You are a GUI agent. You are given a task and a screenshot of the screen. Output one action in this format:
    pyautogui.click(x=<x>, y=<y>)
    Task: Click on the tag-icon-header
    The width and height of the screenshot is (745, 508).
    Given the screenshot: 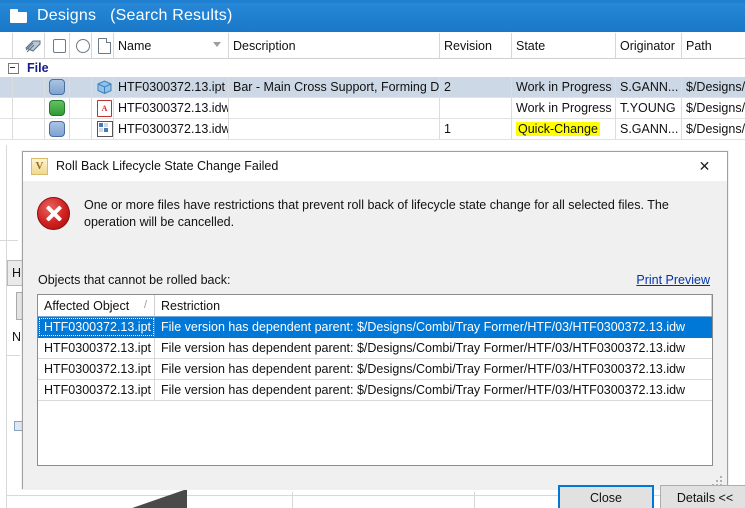 What is the action you would take?
    pyautogui.click(x=29, y=45)
    